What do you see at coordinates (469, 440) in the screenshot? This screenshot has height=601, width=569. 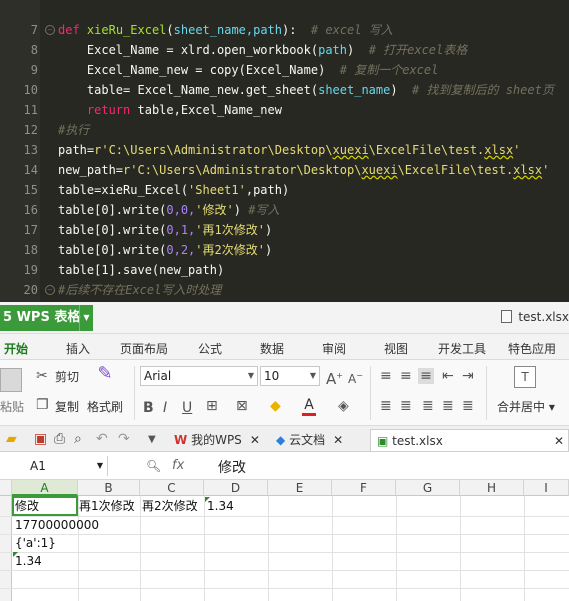 I see `tab-test-xlsx: ▣ test.xlsx ✕` at bounding box center [469, 440].